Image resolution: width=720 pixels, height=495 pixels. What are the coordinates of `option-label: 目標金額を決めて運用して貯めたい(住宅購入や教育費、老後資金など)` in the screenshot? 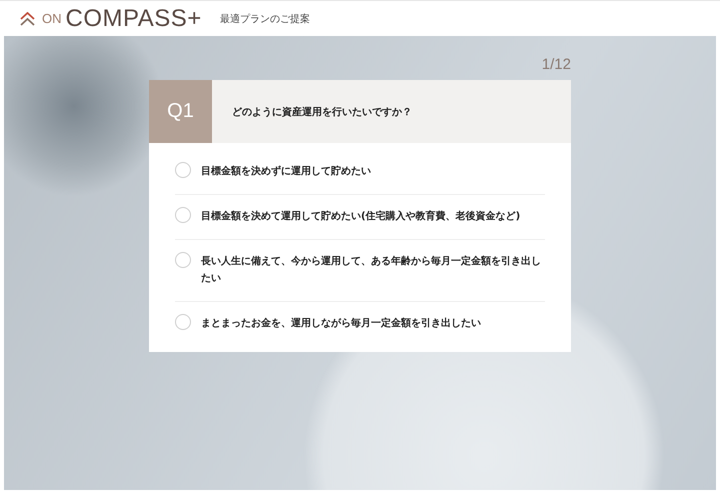 It's located at (360, 216).